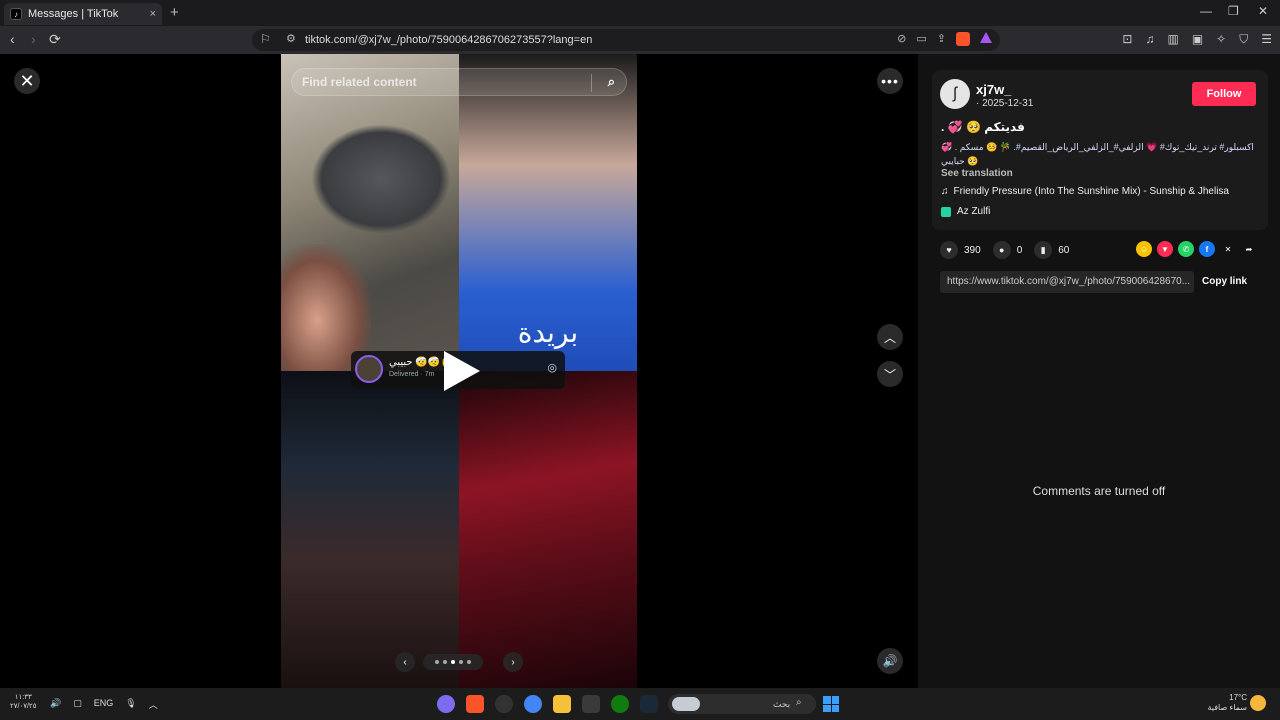 Image resolution: width=1280 pixels, height=720 pixels. What do you see at coordinates (960, 250) in the screenshot?
I see `like-button: ♥ 390` at bounding box center [960, 250].